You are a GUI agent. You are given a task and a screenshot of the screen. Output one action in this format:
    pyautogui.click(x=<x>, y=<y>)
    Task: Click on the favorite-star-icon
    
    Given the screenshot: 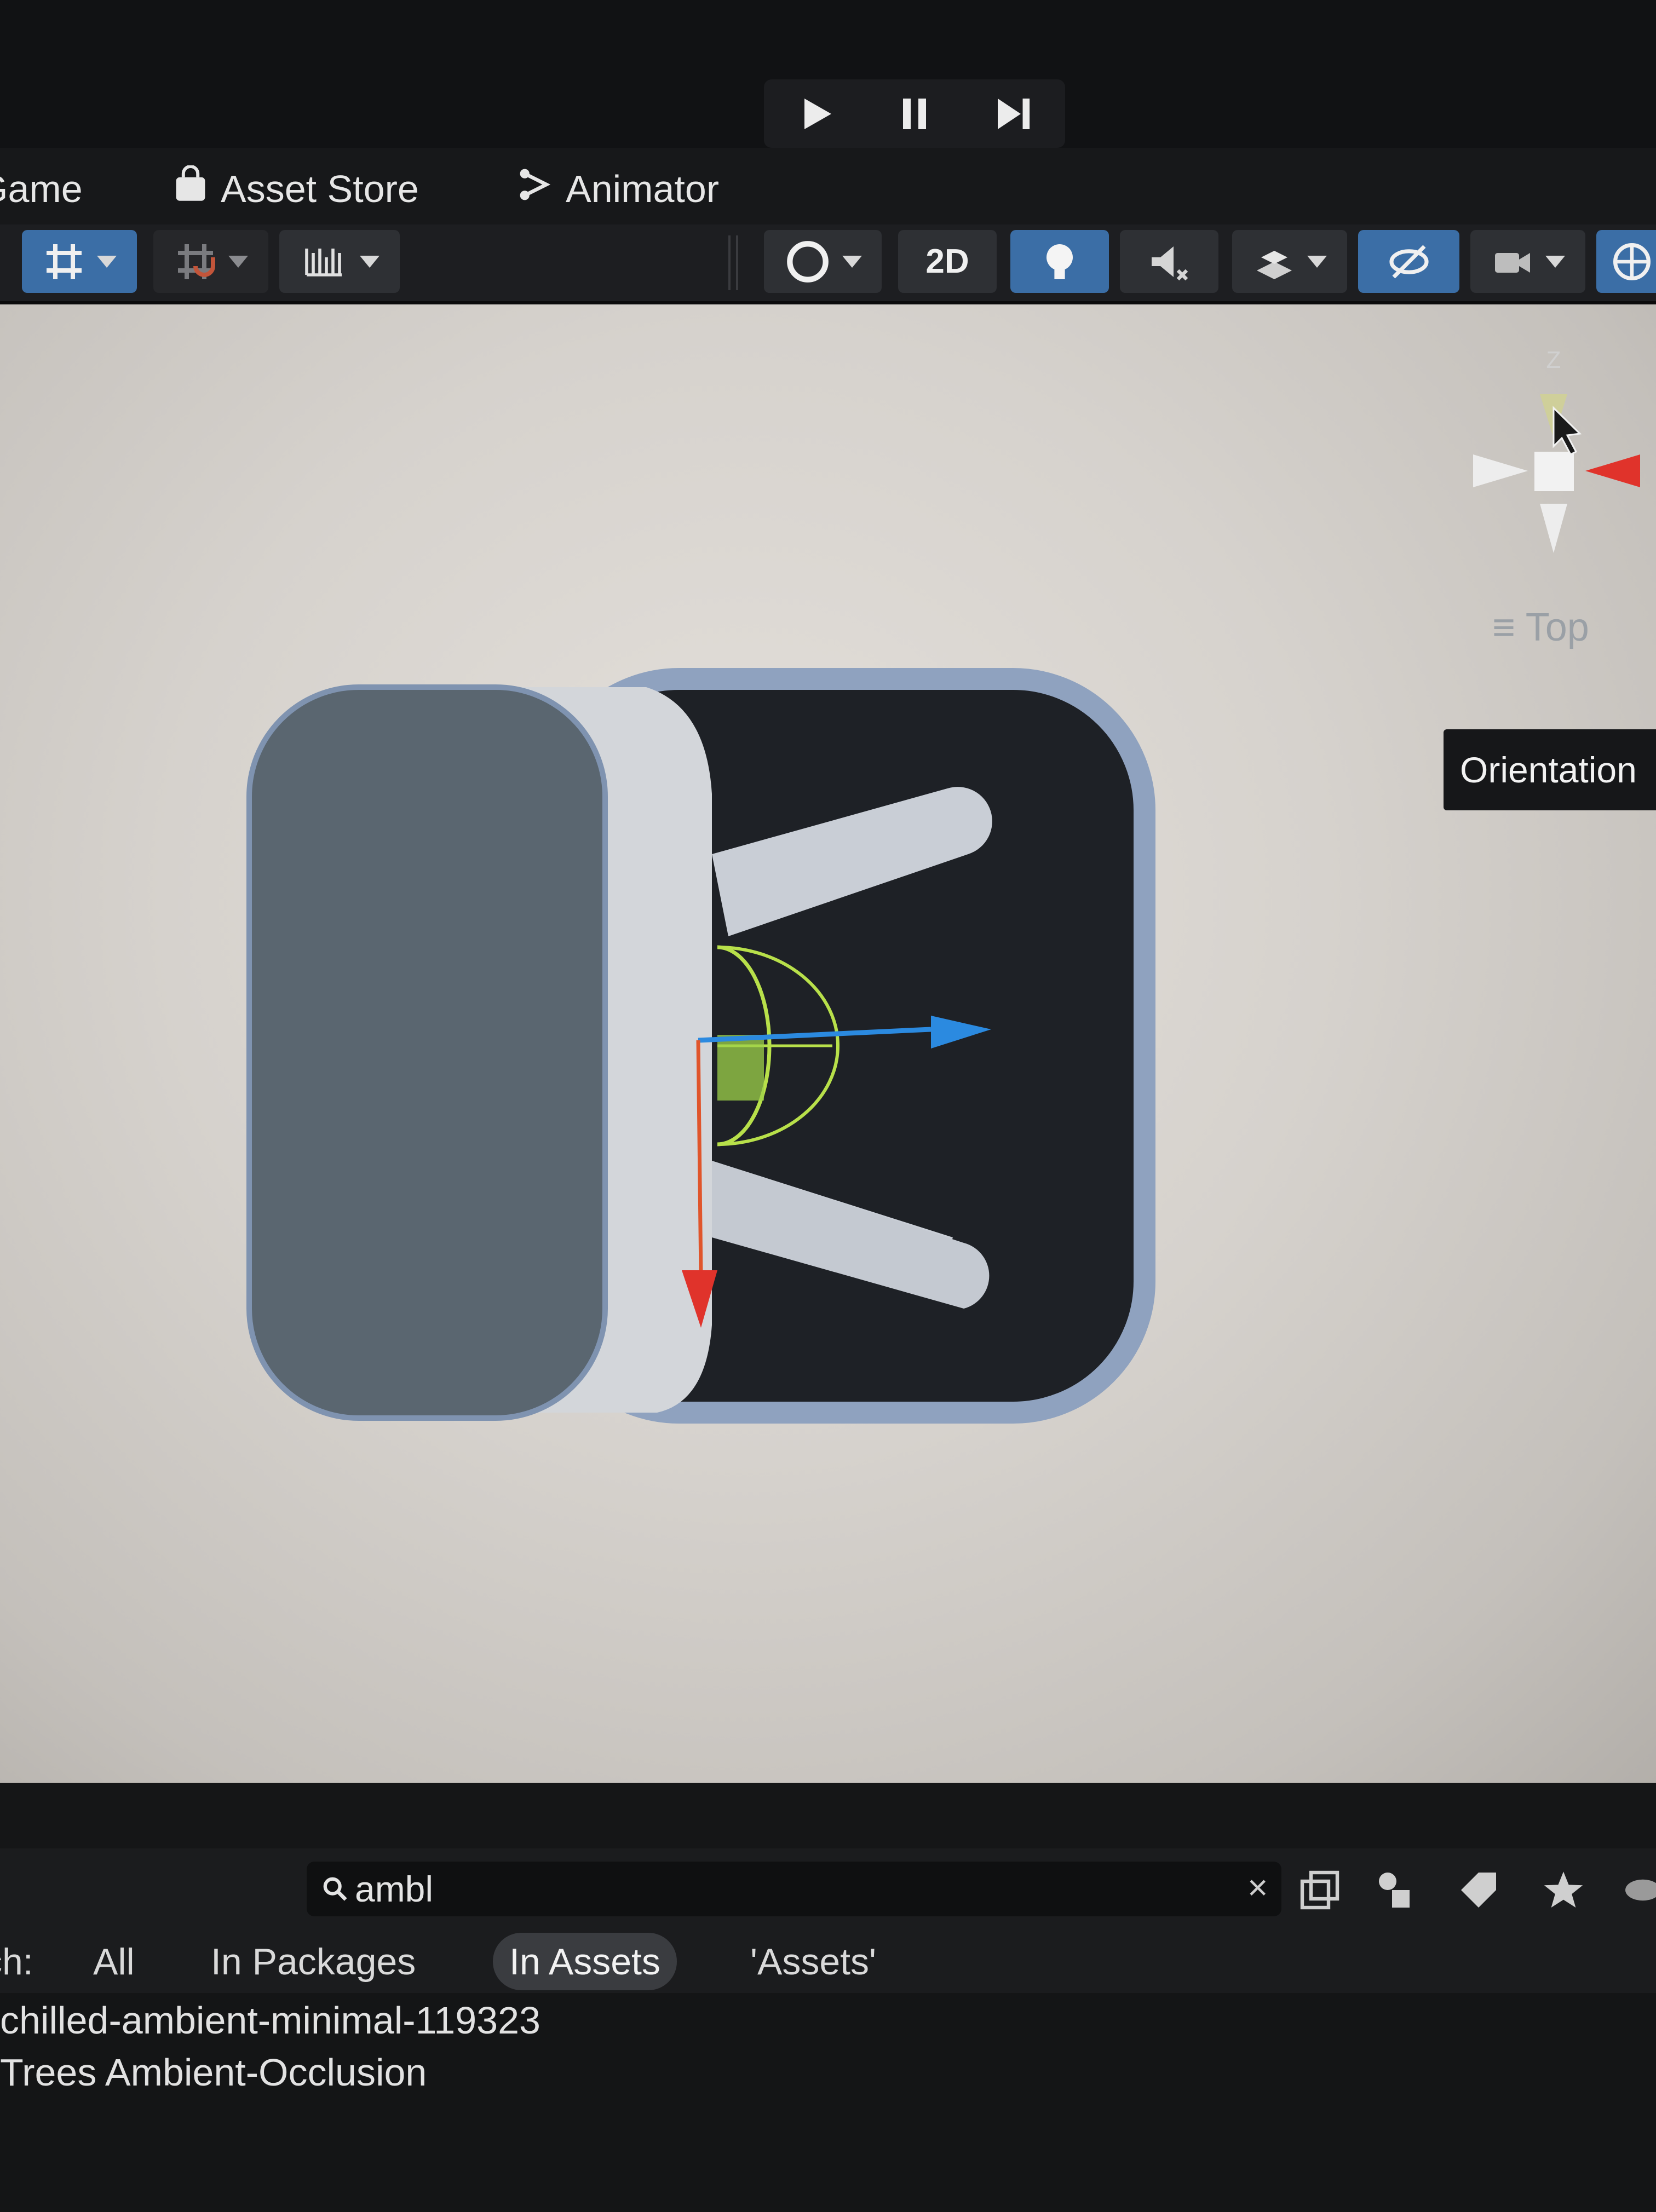 What is the action you would take?
    pyautogui.click(x=1563, y=1890)
    